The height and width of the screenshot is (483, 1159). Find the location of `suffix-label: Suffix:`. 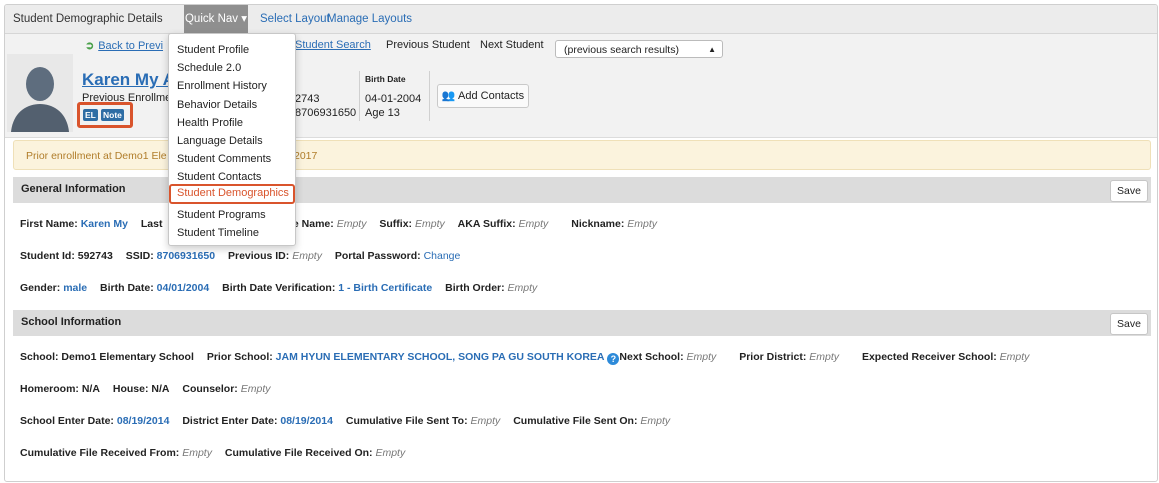

suffix-label: Suffix: is located at coordinates (396, 224).